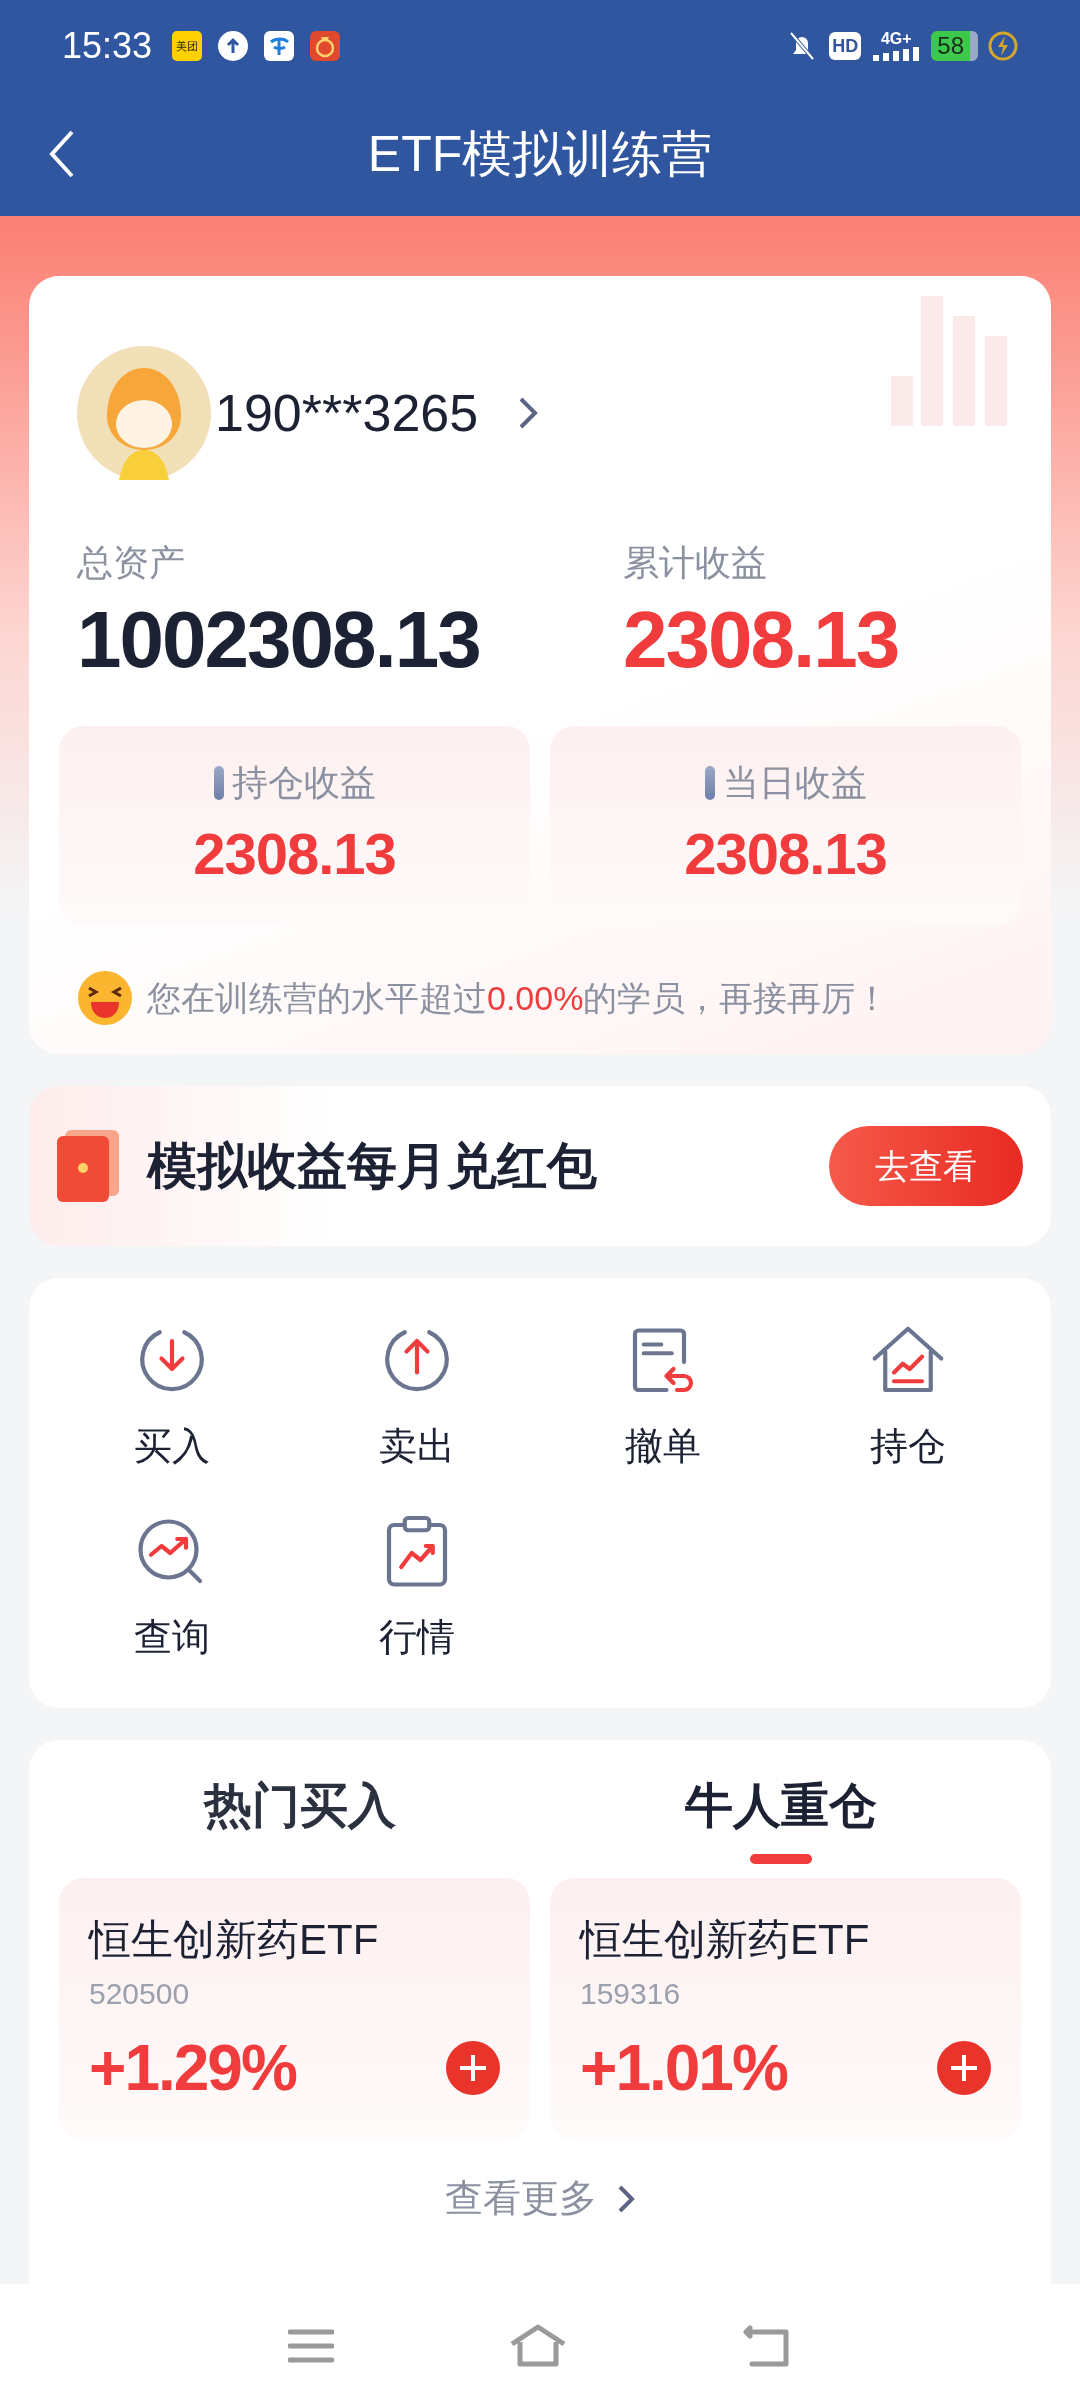  I want to click on status-time: 15:33, so click(107, 46).